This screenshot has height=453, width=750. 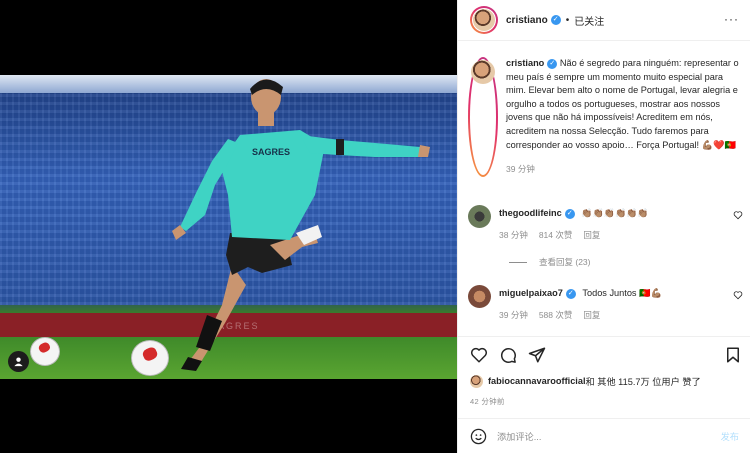 I want to click on comment-likes: 814 次赞, so click(x=556, y=235).